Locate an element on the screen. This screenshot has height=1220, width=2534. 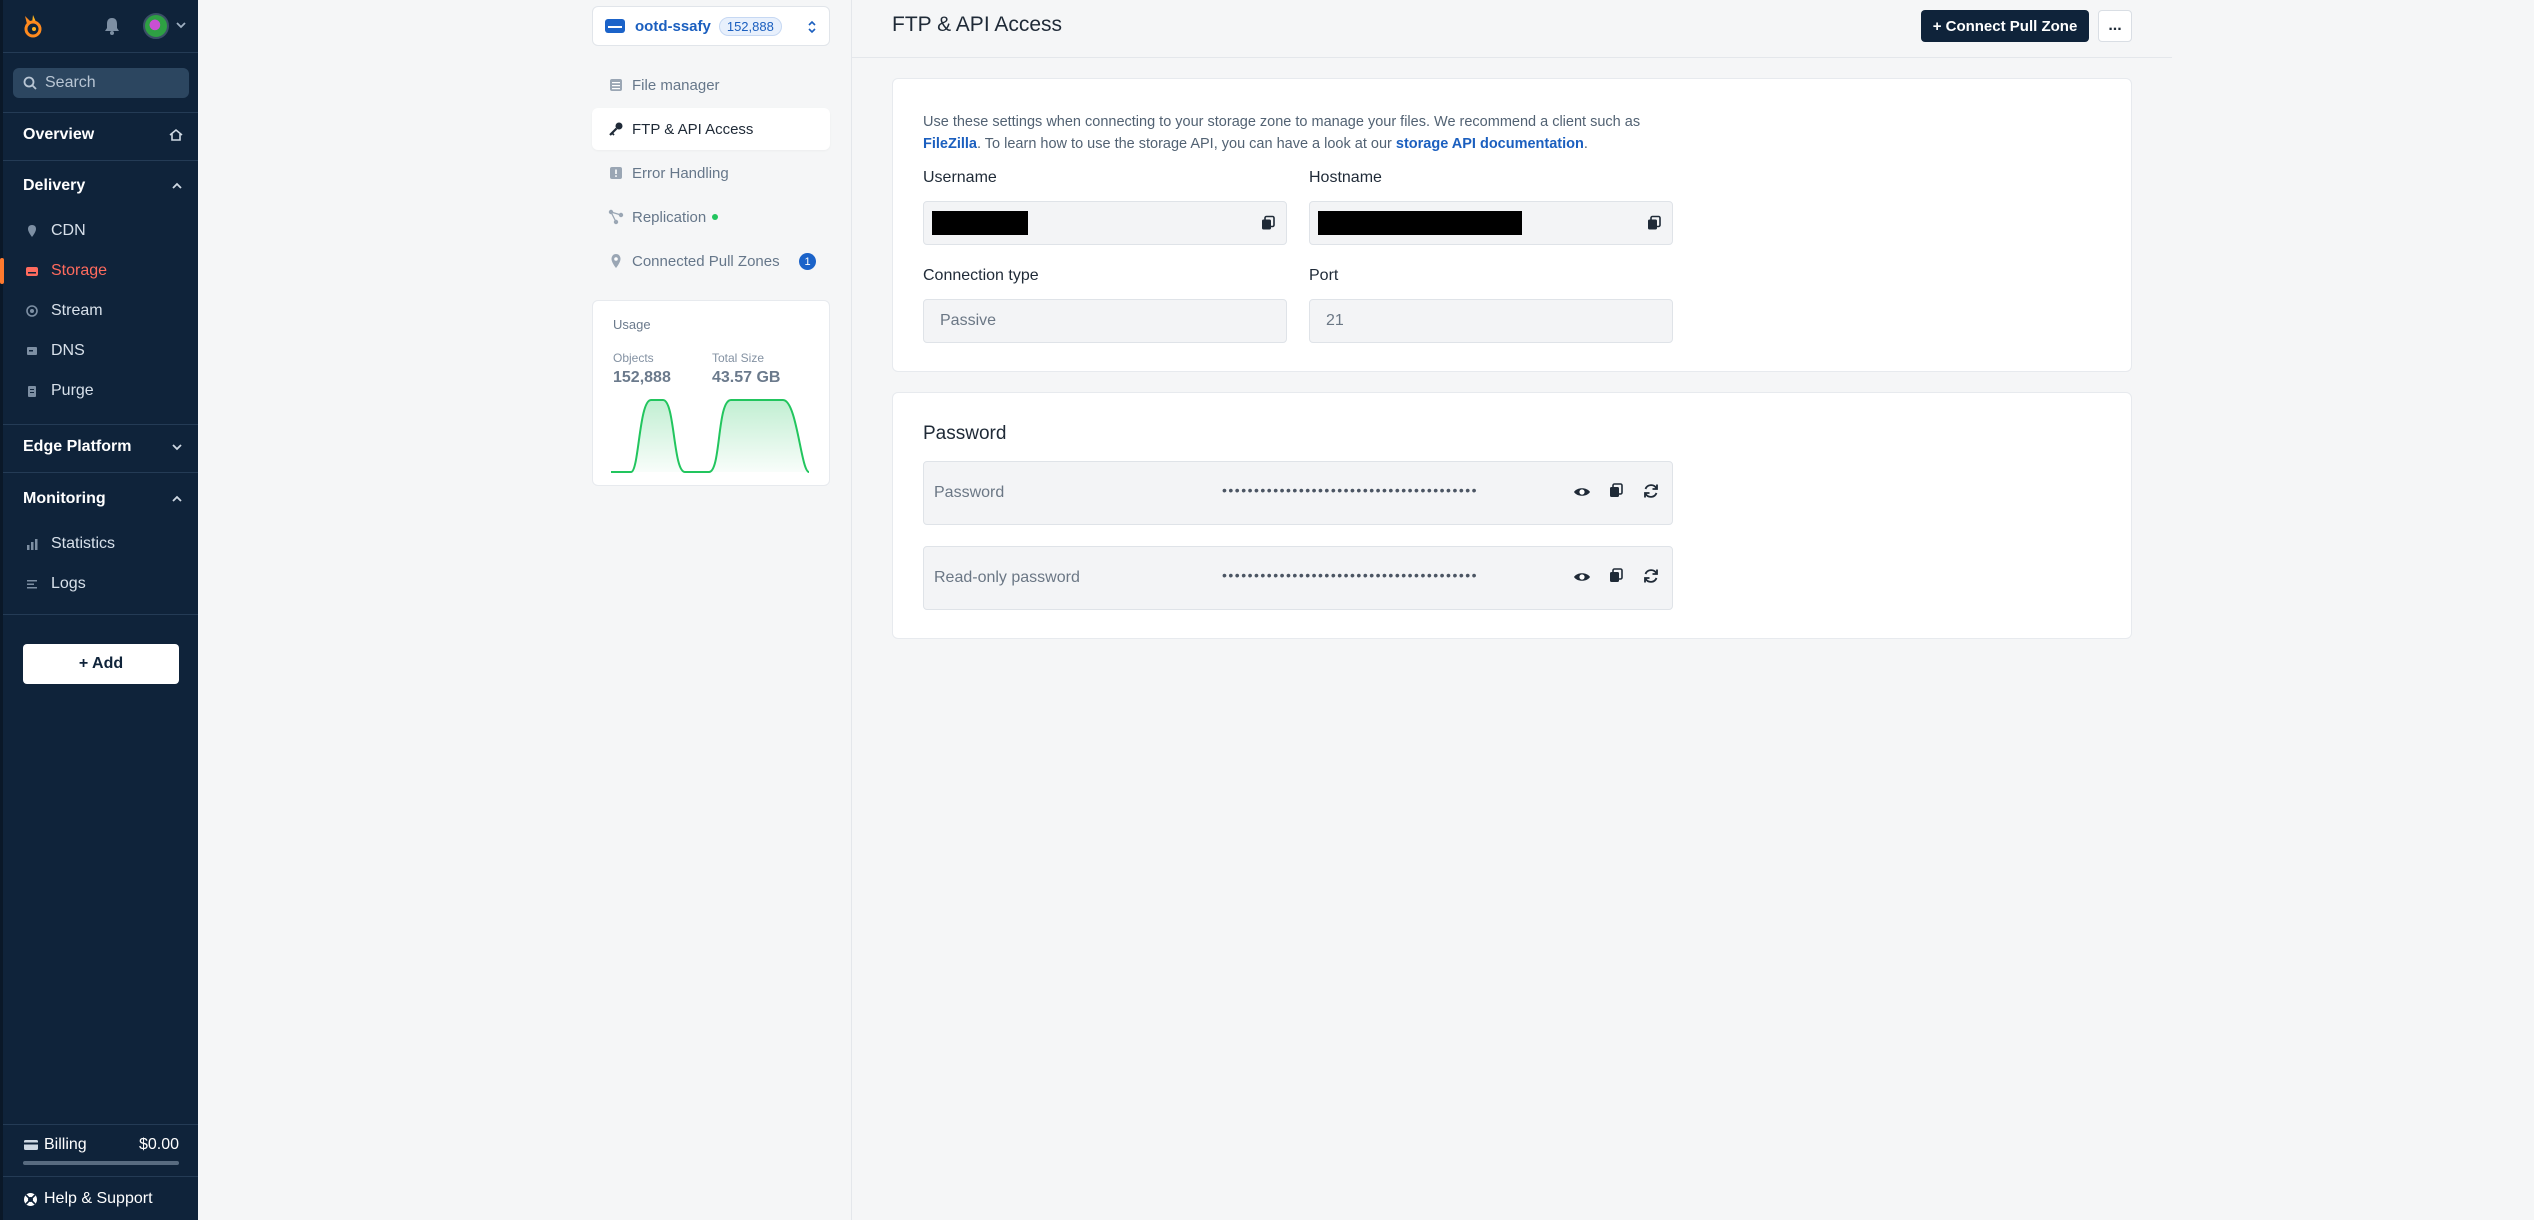
sidebar-overview: Overview is located at coordinates (103, 135).